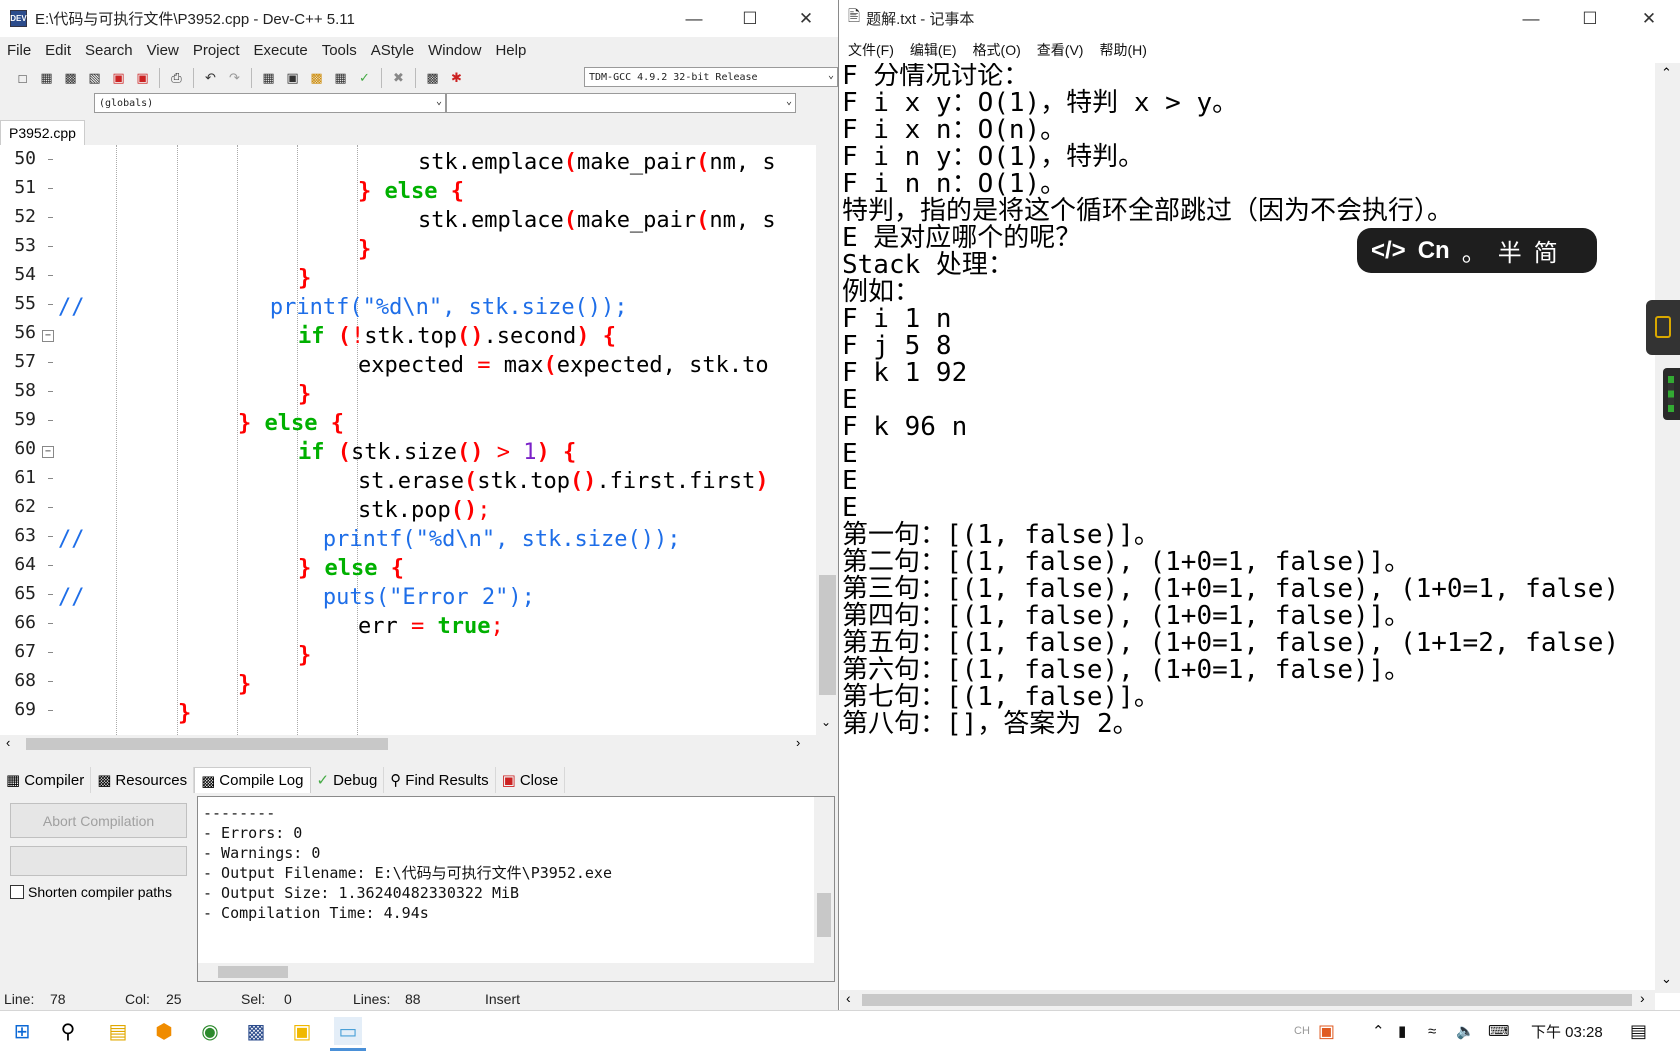 The image size is (1680, 1051). Describe the element at coordinates (268, 78) in the screenshot. I see `compile-icon: ▦` at that location.